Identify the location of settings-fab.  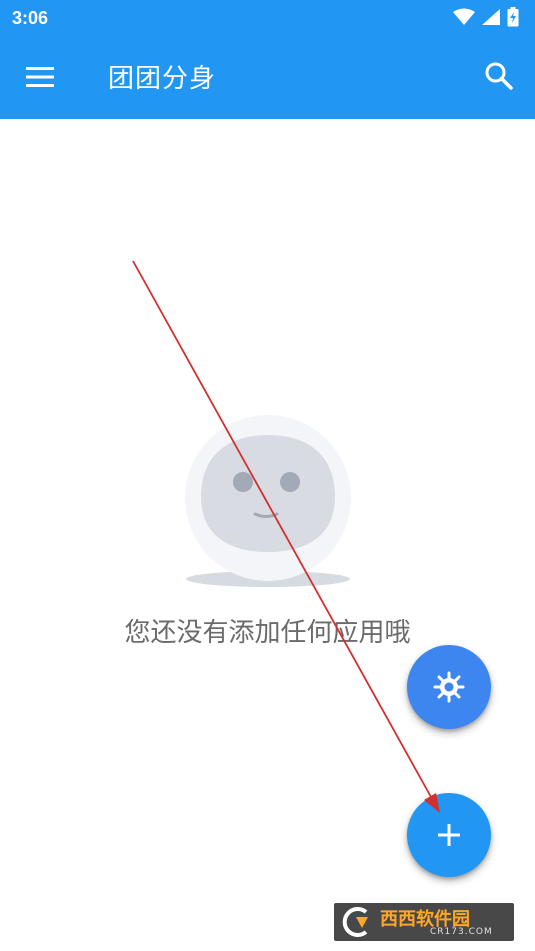
(449, 687).